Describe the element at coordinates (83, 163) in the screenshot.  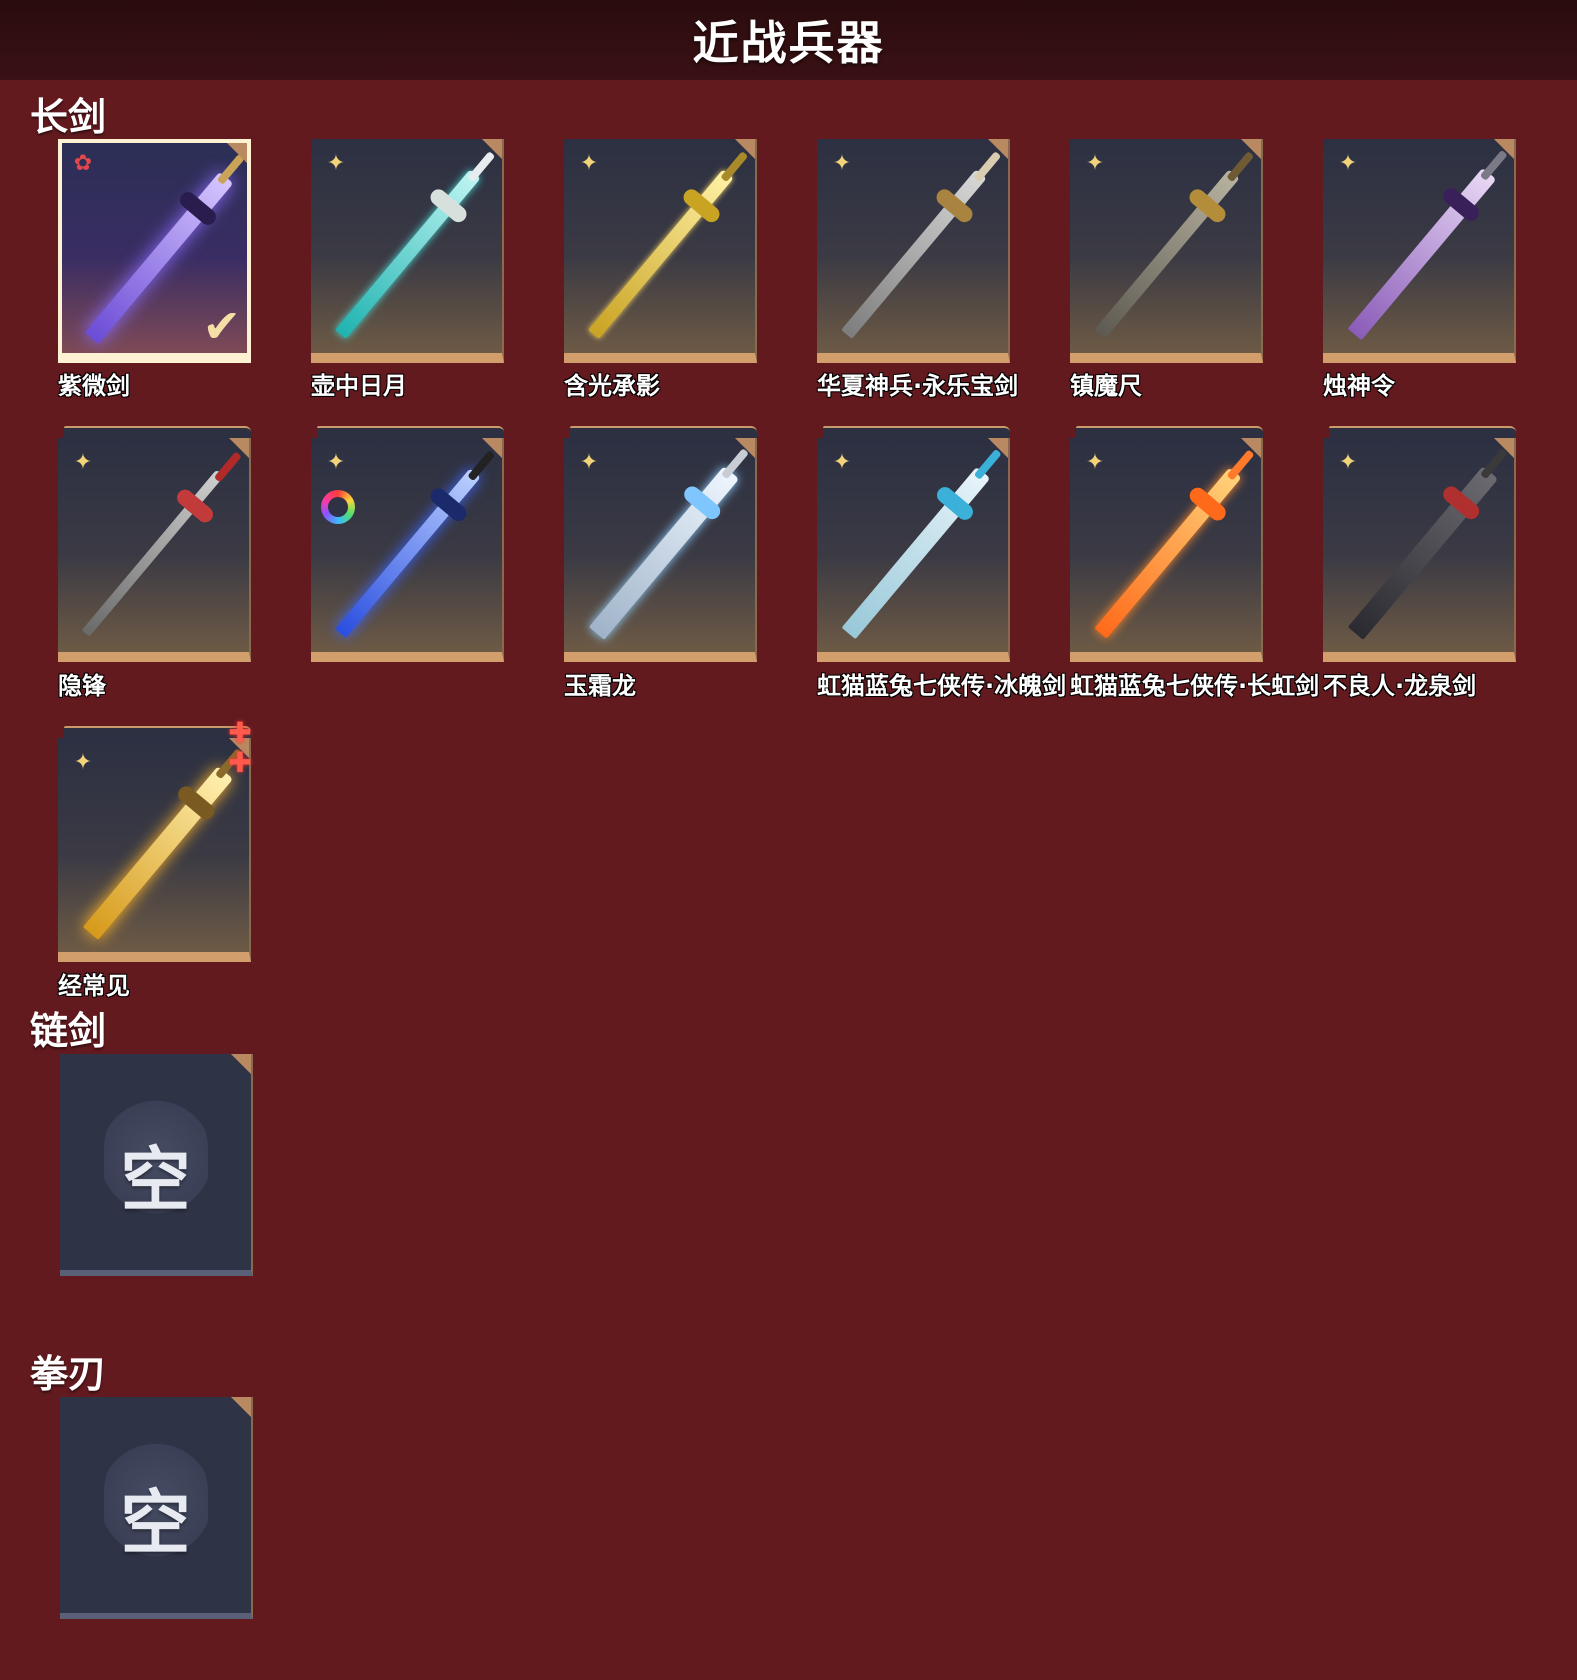
I see `red-flower-quality-icon: ✿` at that location.